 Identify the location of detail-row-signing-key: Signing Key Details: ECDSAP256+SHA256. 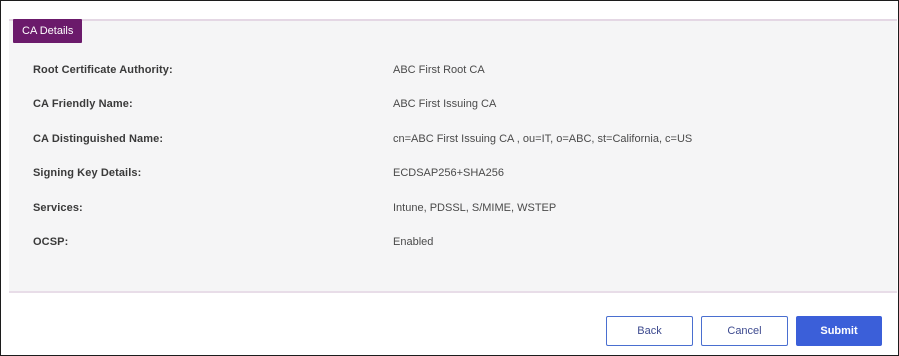
(458, 179).